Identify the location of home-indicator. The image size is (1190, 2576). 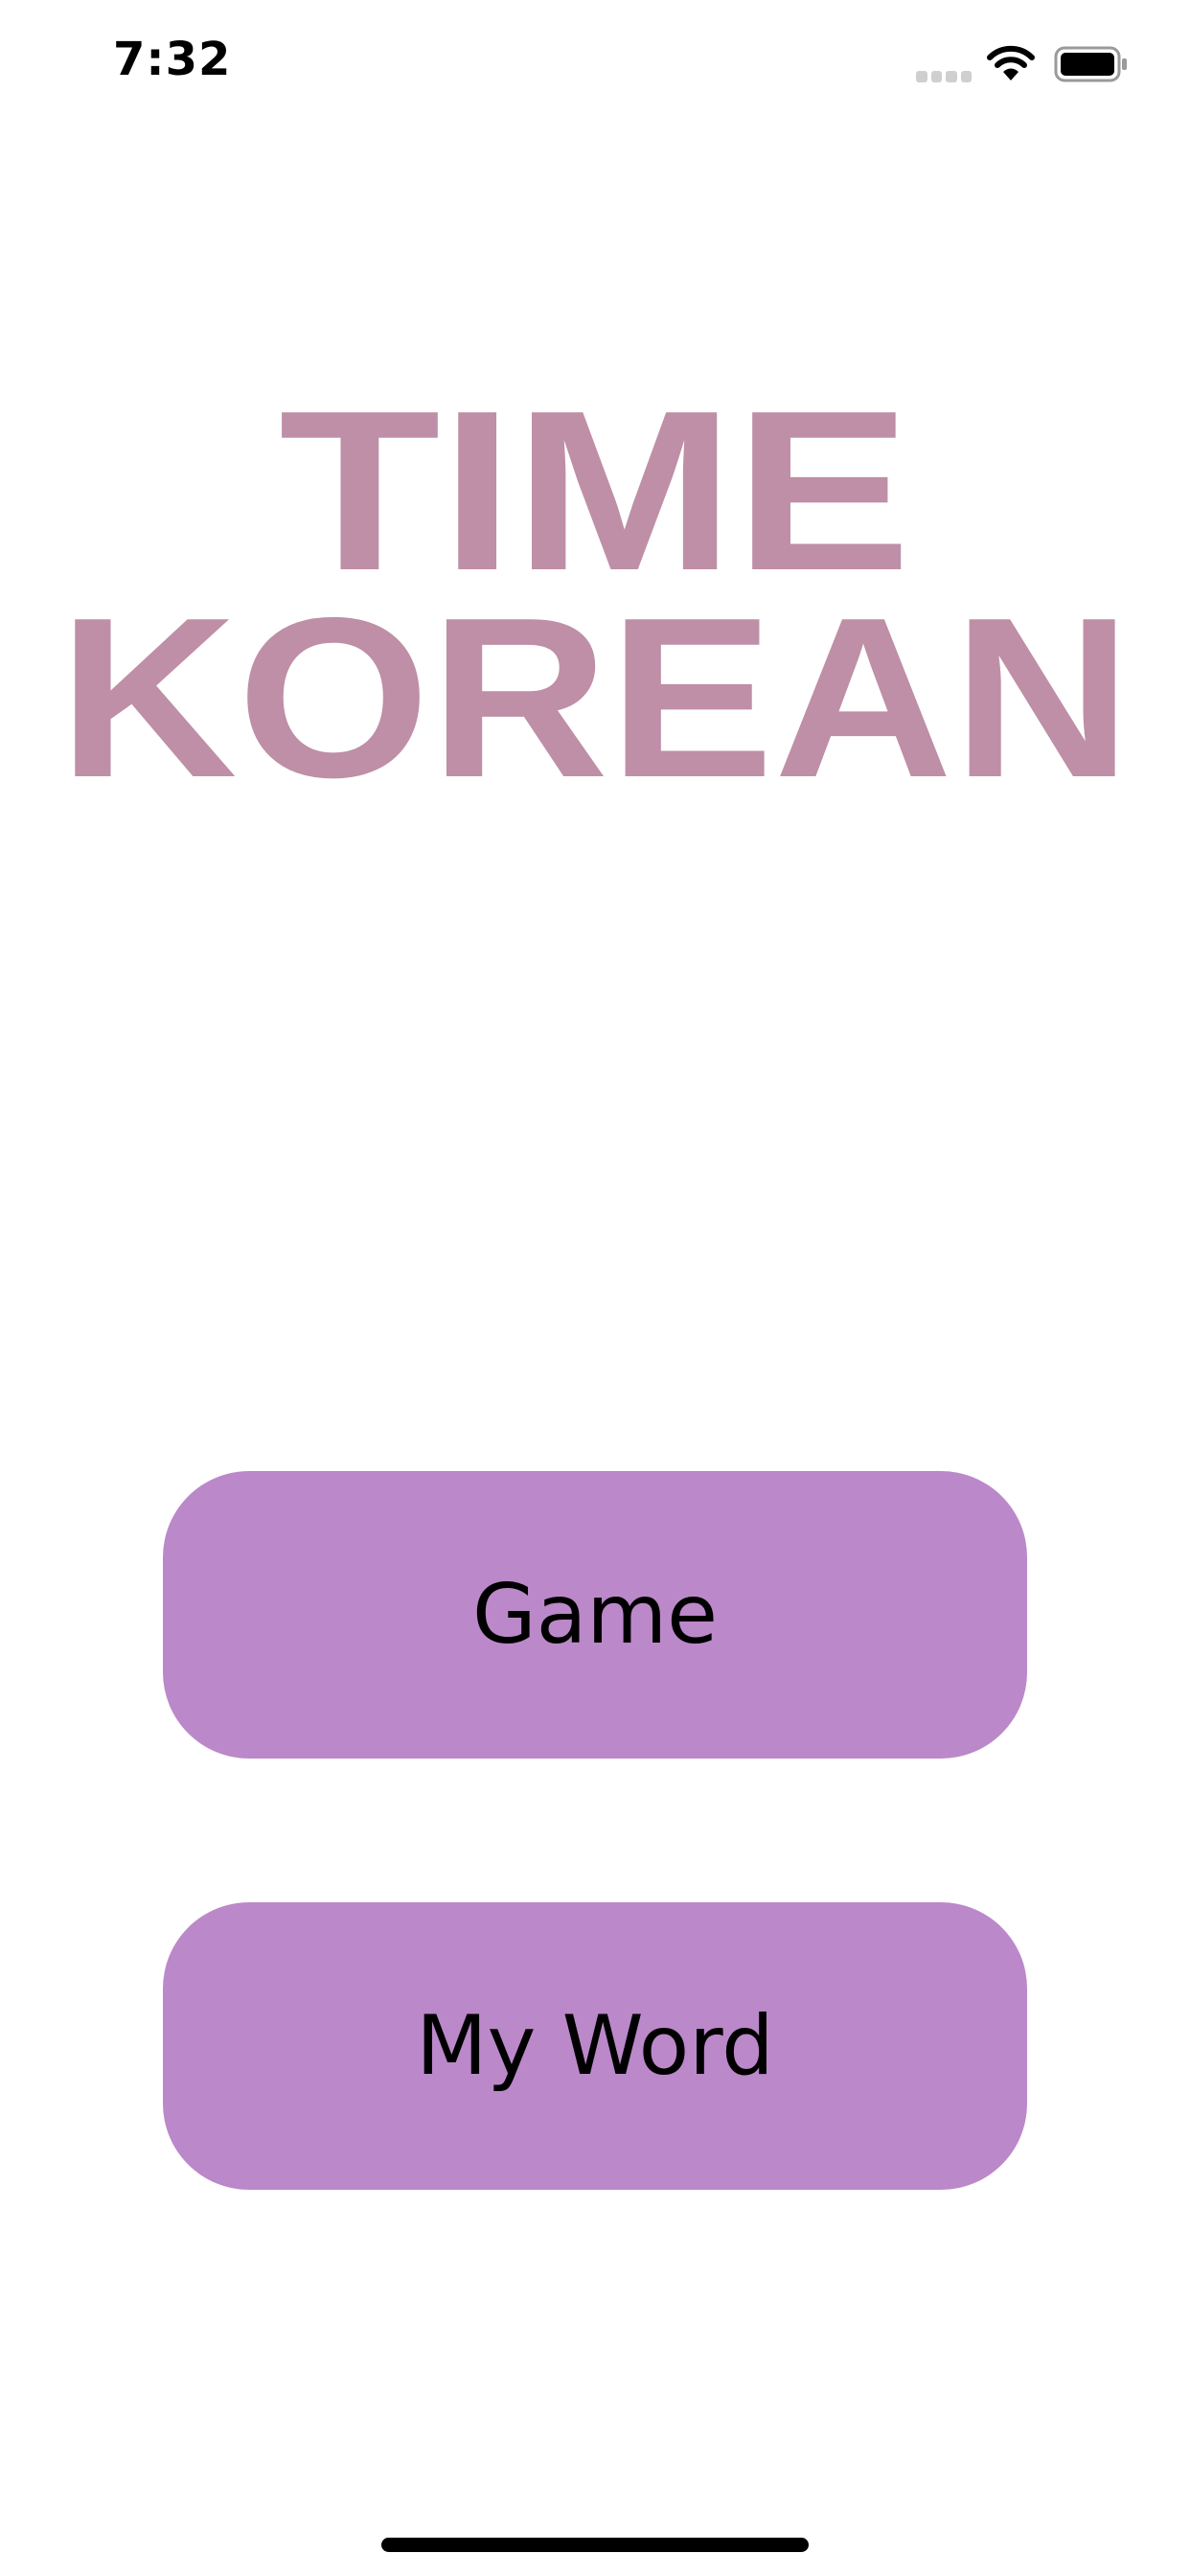
(595, 2545).